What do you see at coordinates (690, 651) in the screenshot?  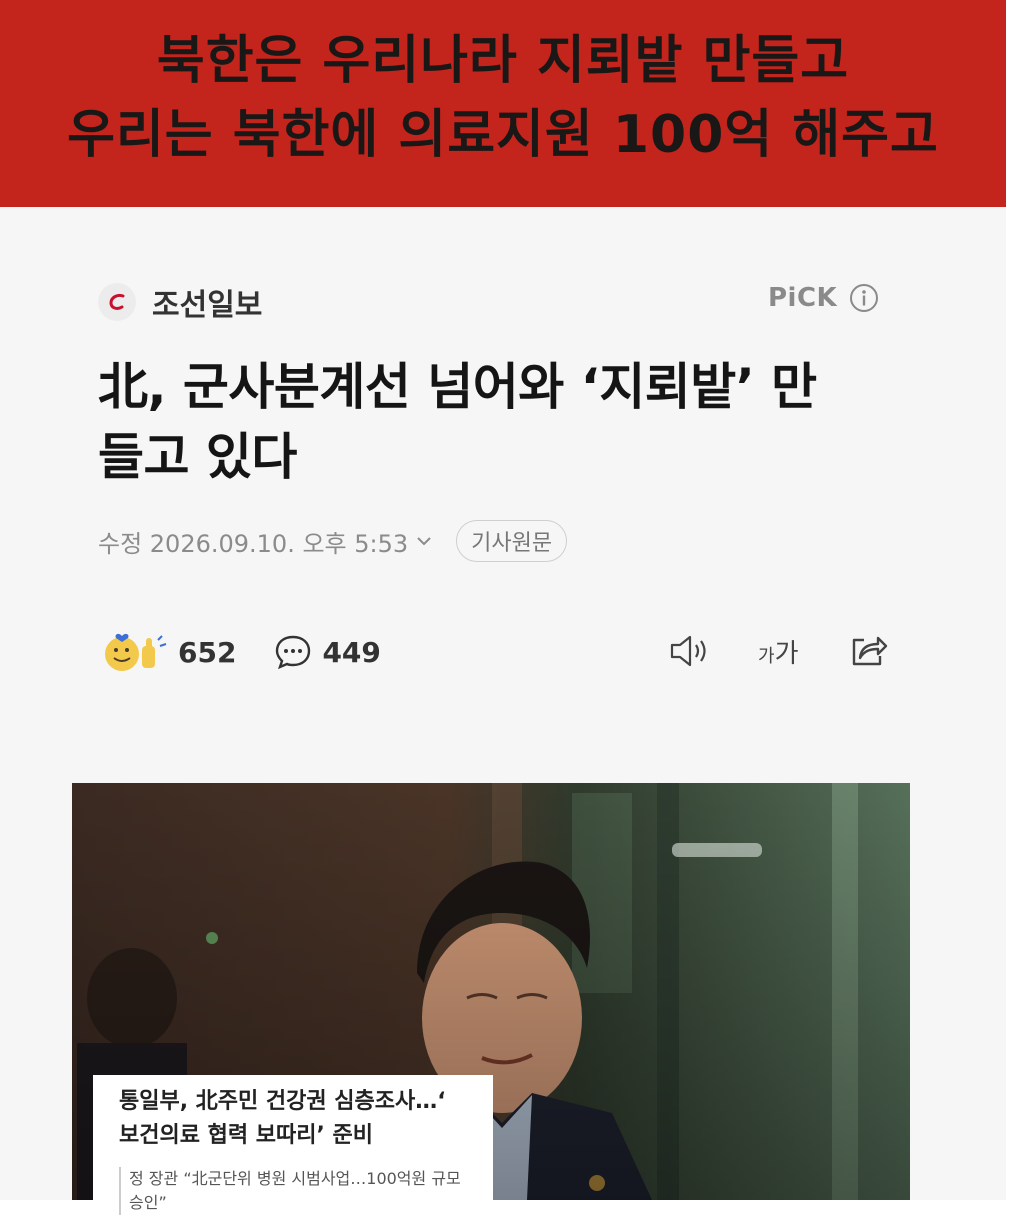 I see `speaker-icon` at bounding box center [690, 651].